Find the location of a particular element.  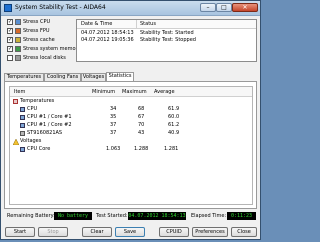

log-row-status: Stability Test: Started is located at coordinates (167, 33).